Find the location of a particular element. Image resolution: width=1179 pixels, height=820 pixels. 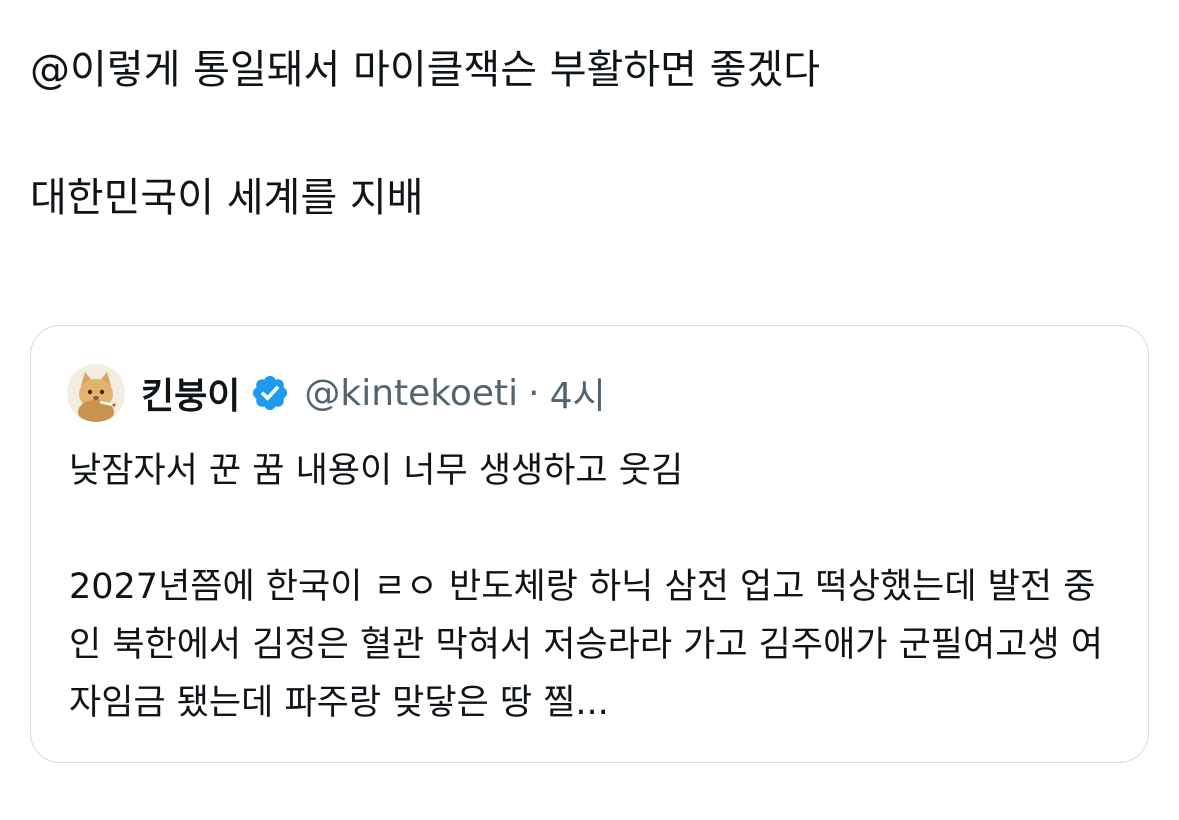

display-name: 킨붕이 is located at coordinates (190, 393).